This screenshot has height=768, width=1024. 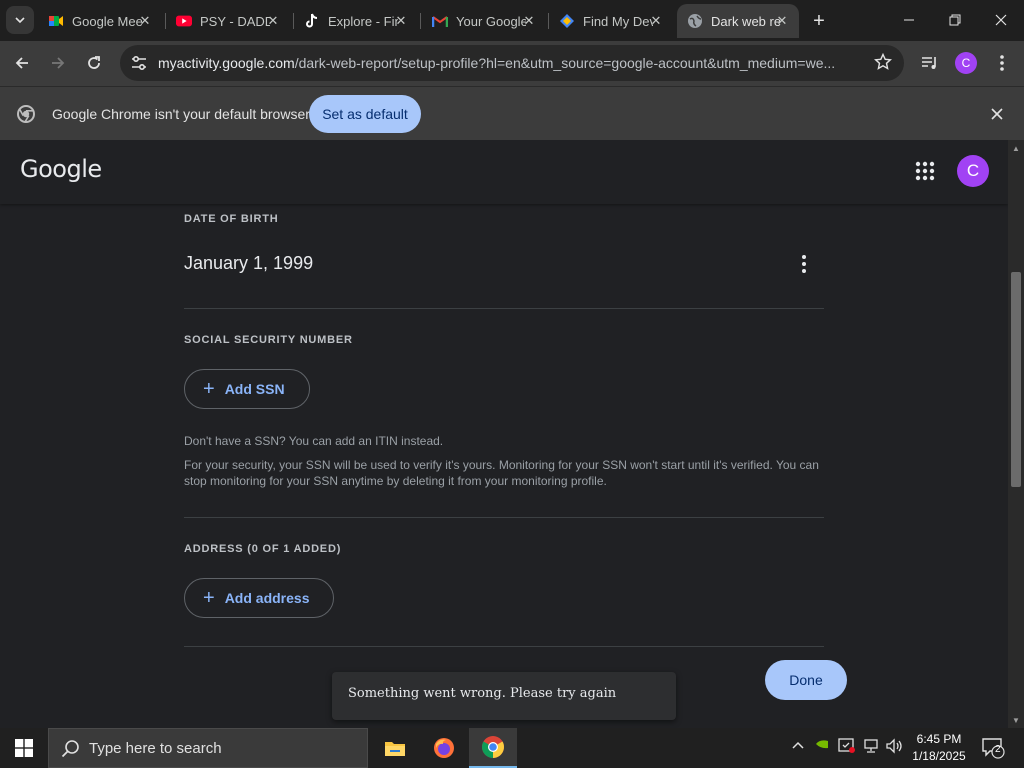 What do you see at coordinates (819, 21) in the screenshot?
I see `new-tab-button: +` at bounding box center [819, 21].